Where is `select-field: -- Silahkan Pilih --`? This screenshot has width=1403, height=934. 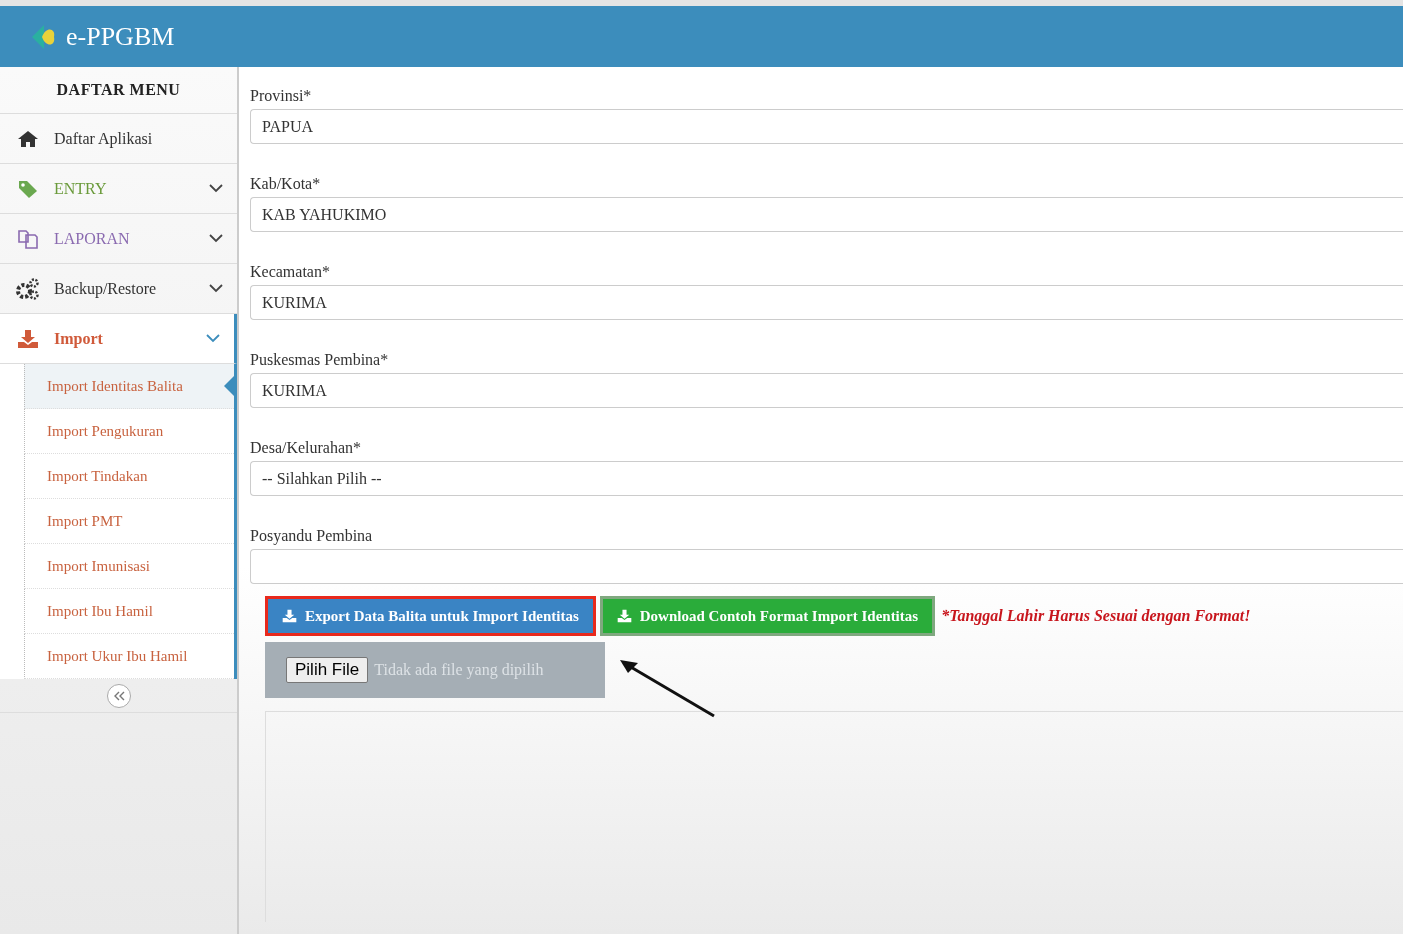
select-field: -- Silahkan Pilih -- is located at coordinates (826, 478).